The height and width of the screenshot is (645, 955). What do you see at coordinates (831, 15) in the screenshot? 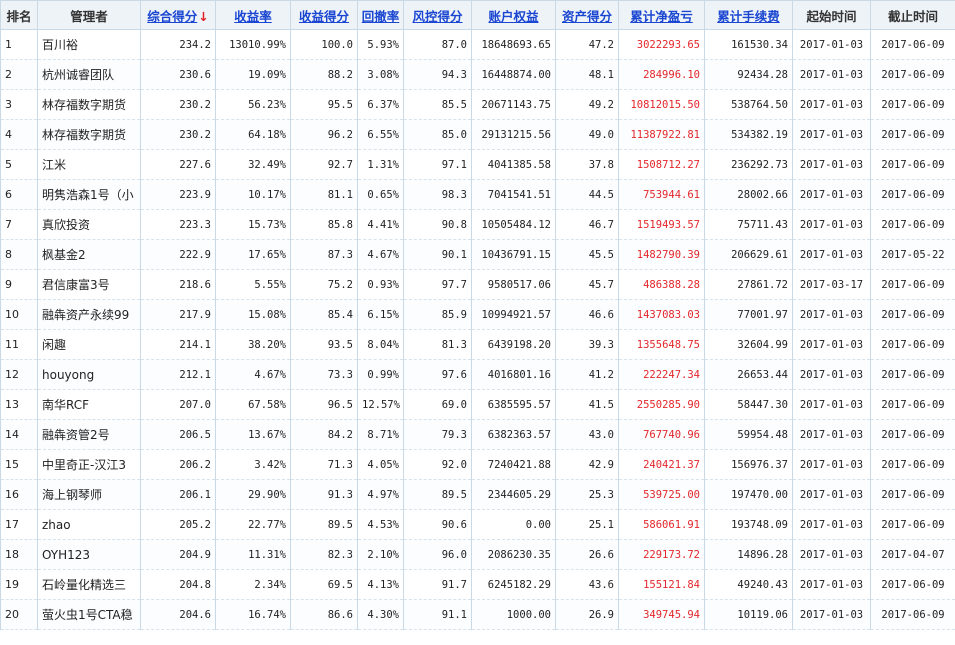
I see `col-start-date-header: 起始时间` at bounding box center [831, 15].